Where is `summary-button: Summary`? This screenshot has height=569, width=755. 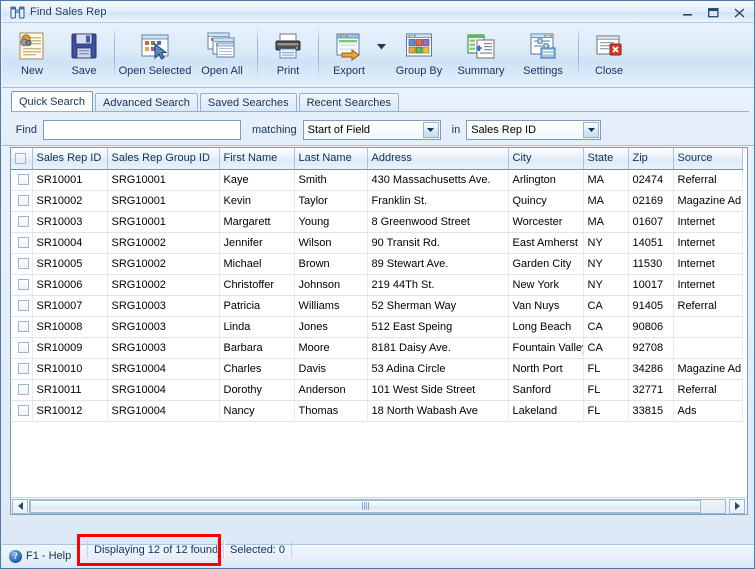 summary-button: Summary is located at coordinates (481, 54).